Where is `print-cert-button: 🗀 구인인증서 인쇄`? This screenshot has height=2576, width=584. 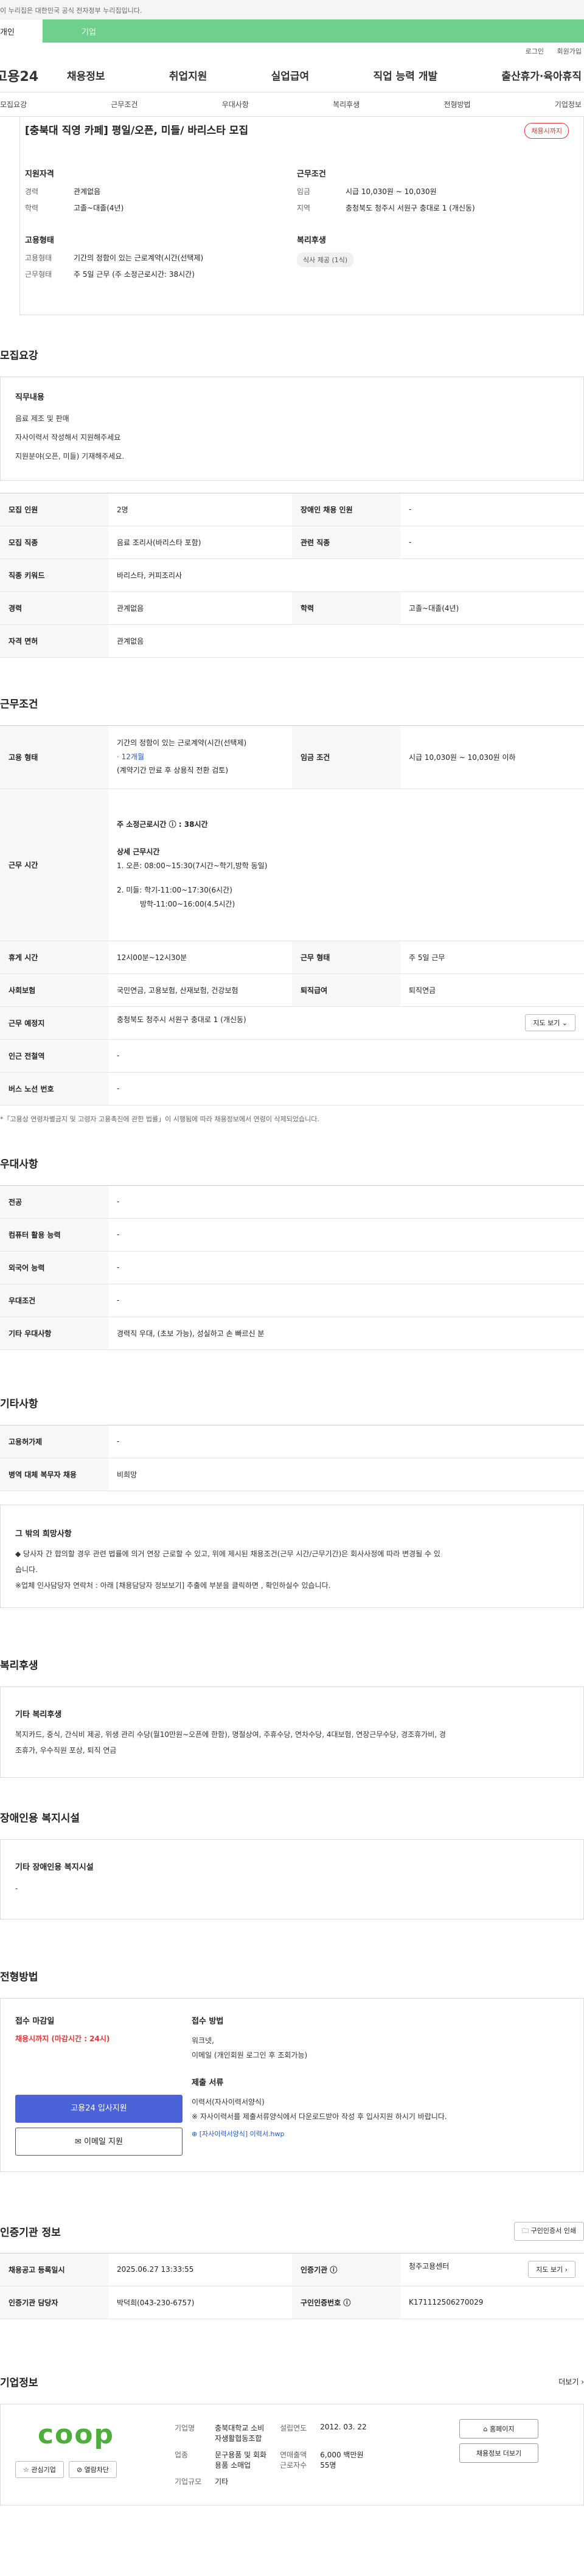
print-cert-button: 🗀 구인인증서 인쇄 is located at coordinates (549, 2231).